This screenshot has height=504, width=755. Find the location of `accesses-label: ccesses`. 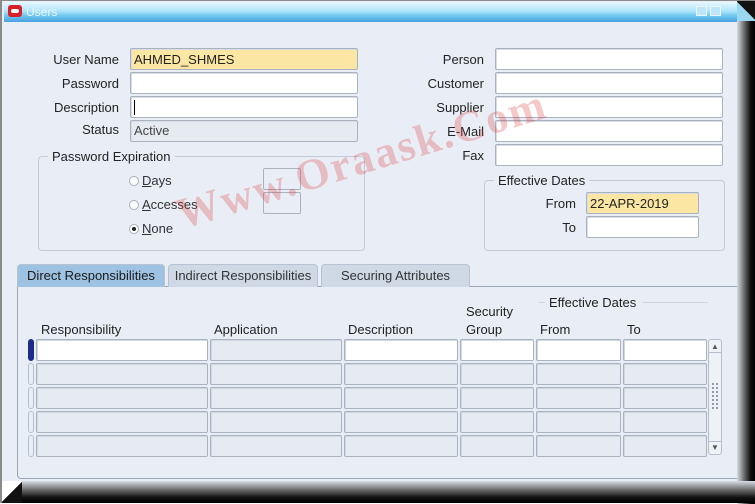

accesses-label: ccesses is located at coordinates (174, 204).